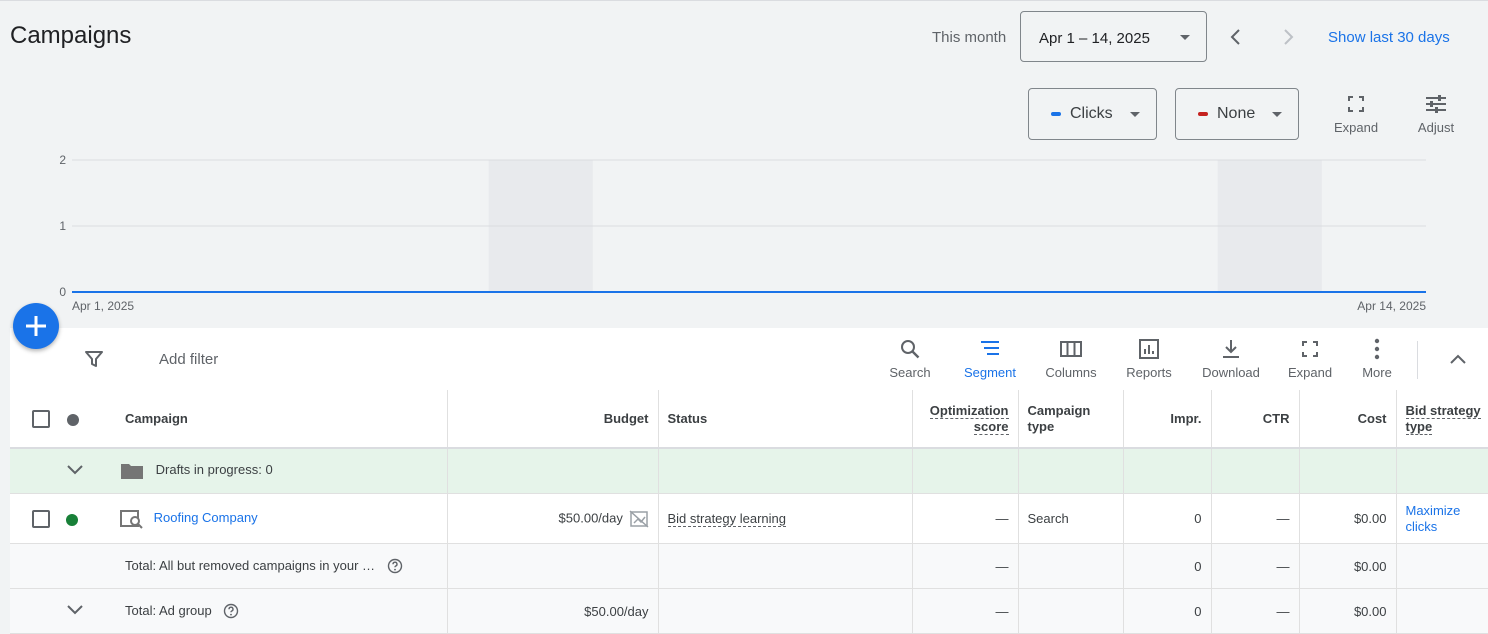 Image resolution: width=1488 pixels, height=634 pixels. I want to click on segment-icon, so click(990, 348).